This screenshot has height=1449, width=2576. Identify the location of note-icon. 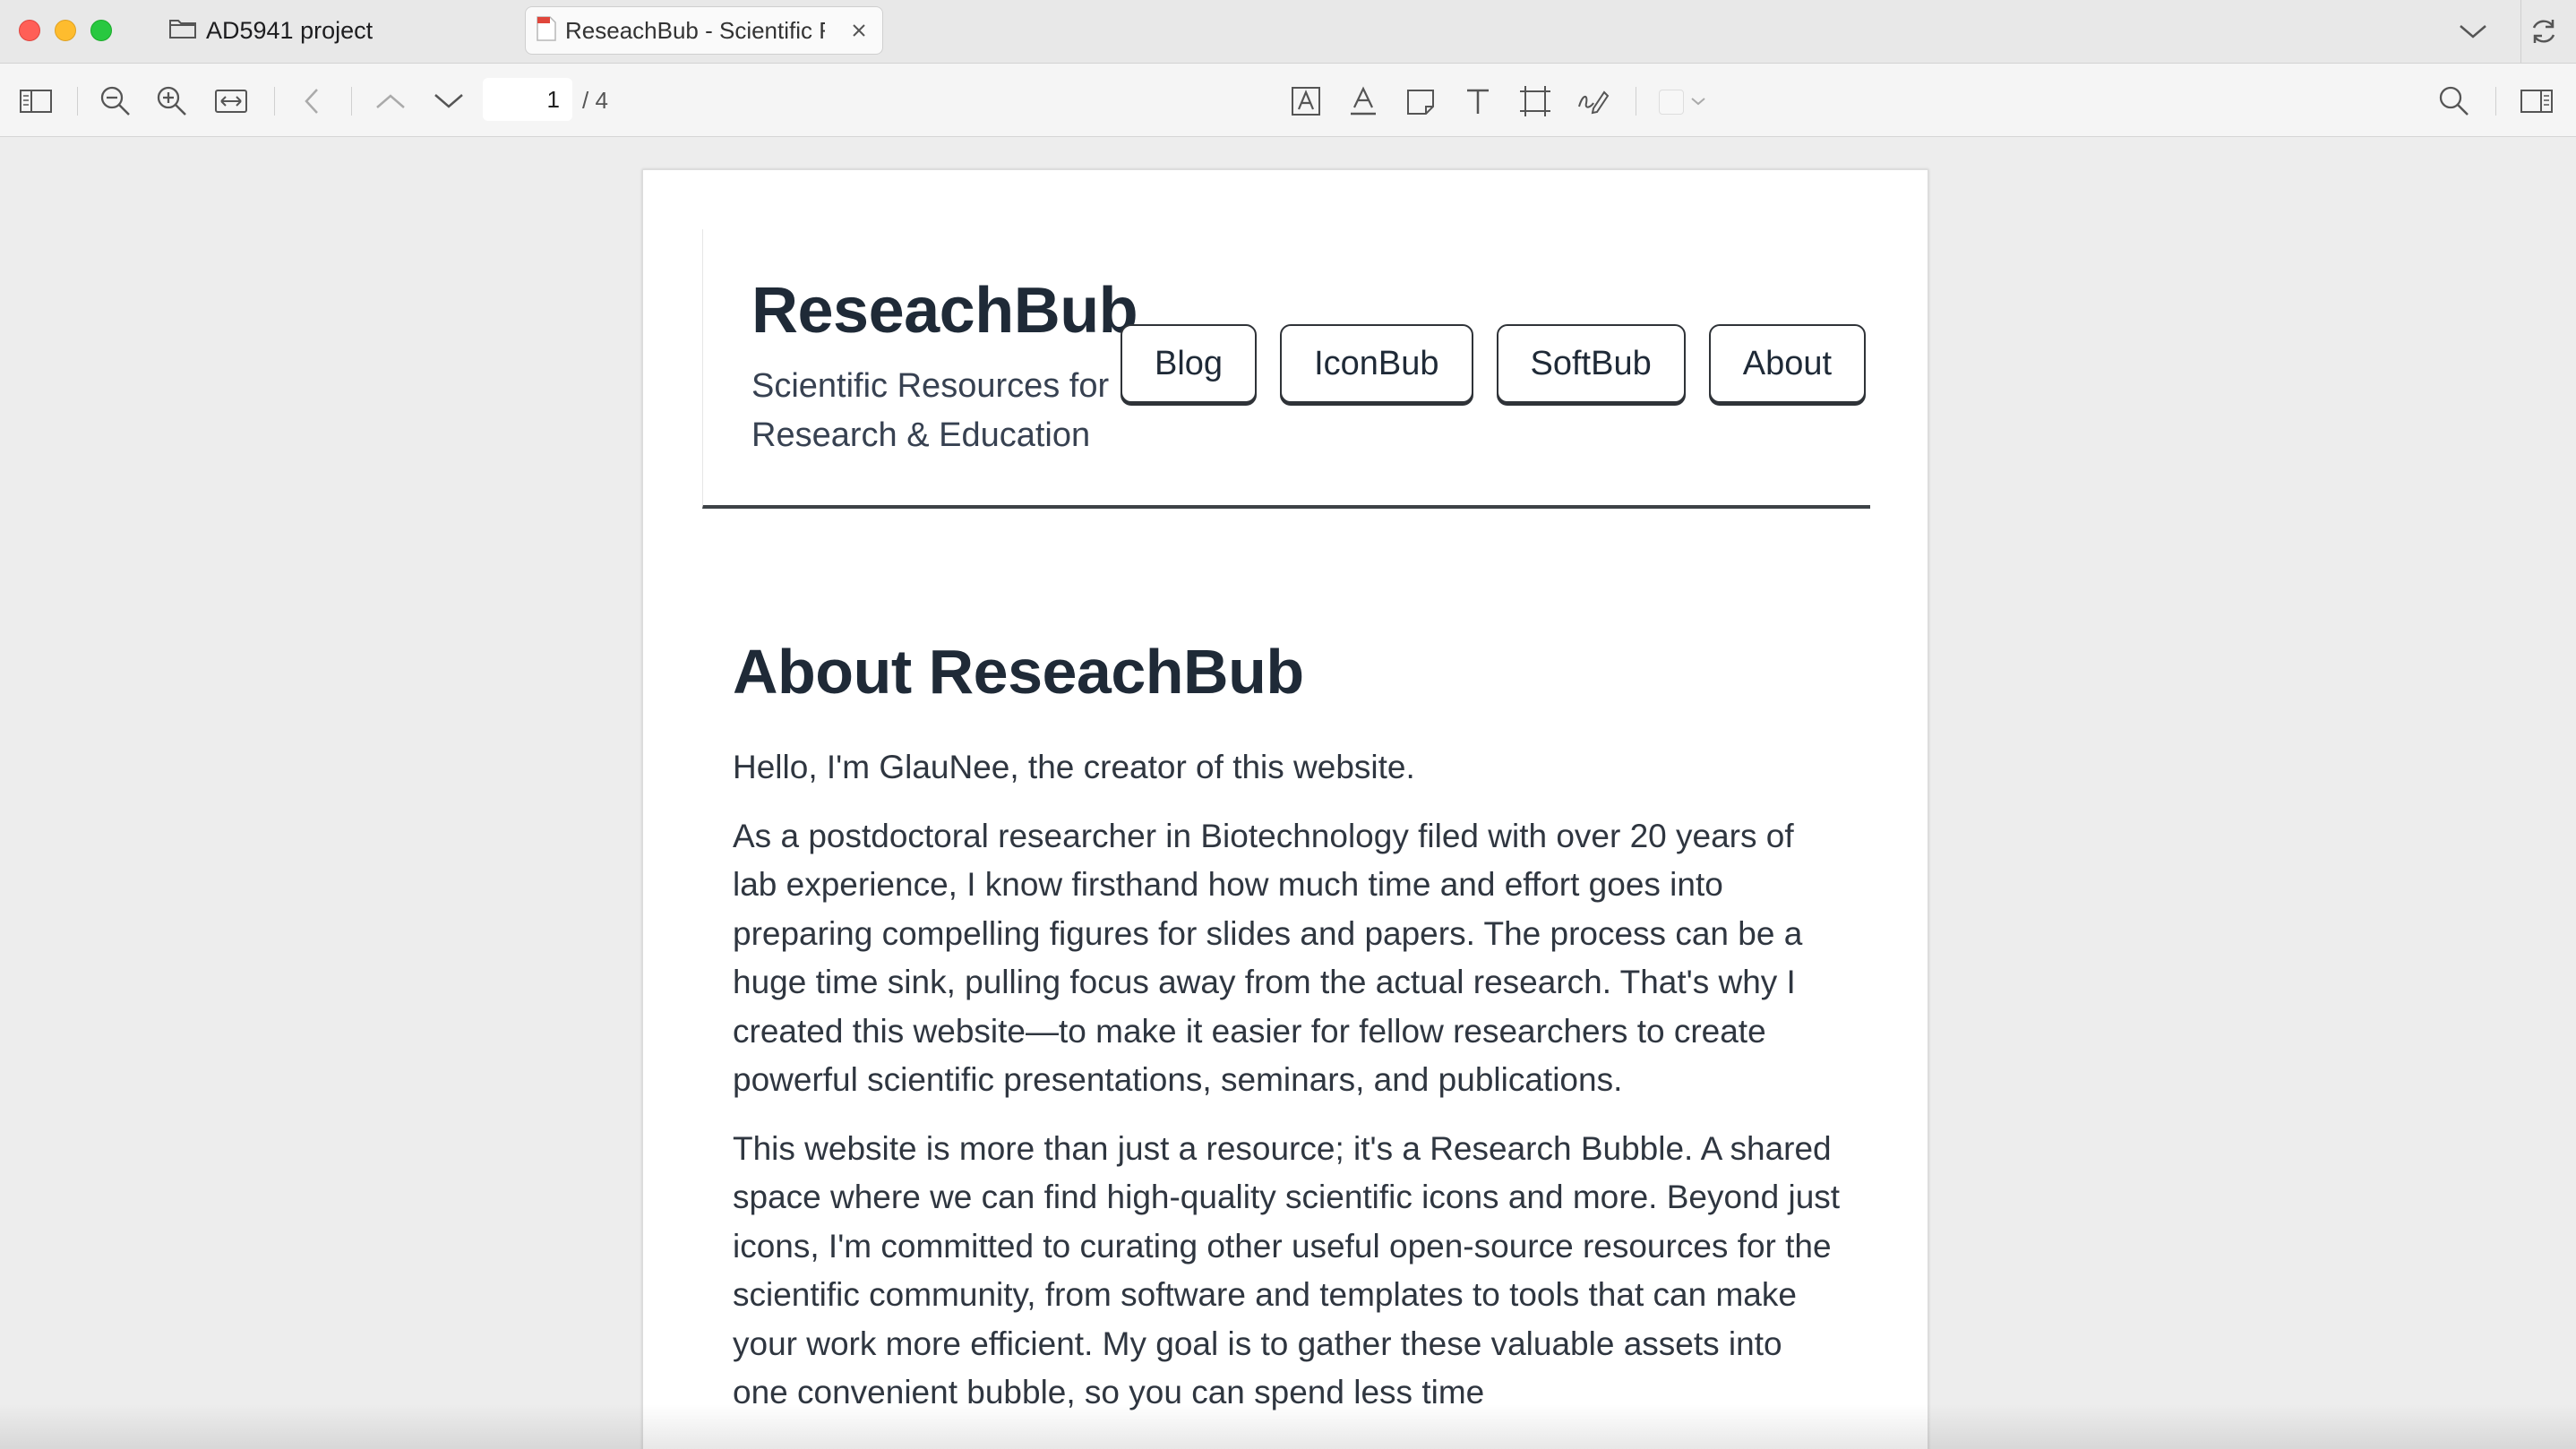
(1420, 101).